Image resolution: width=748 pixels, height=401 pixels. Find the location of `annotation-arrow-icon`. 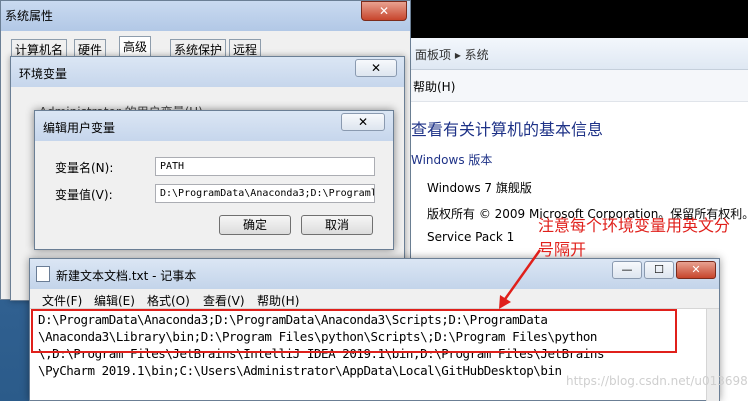

annotation-arrow-icon is located at coordinates (520, 279).